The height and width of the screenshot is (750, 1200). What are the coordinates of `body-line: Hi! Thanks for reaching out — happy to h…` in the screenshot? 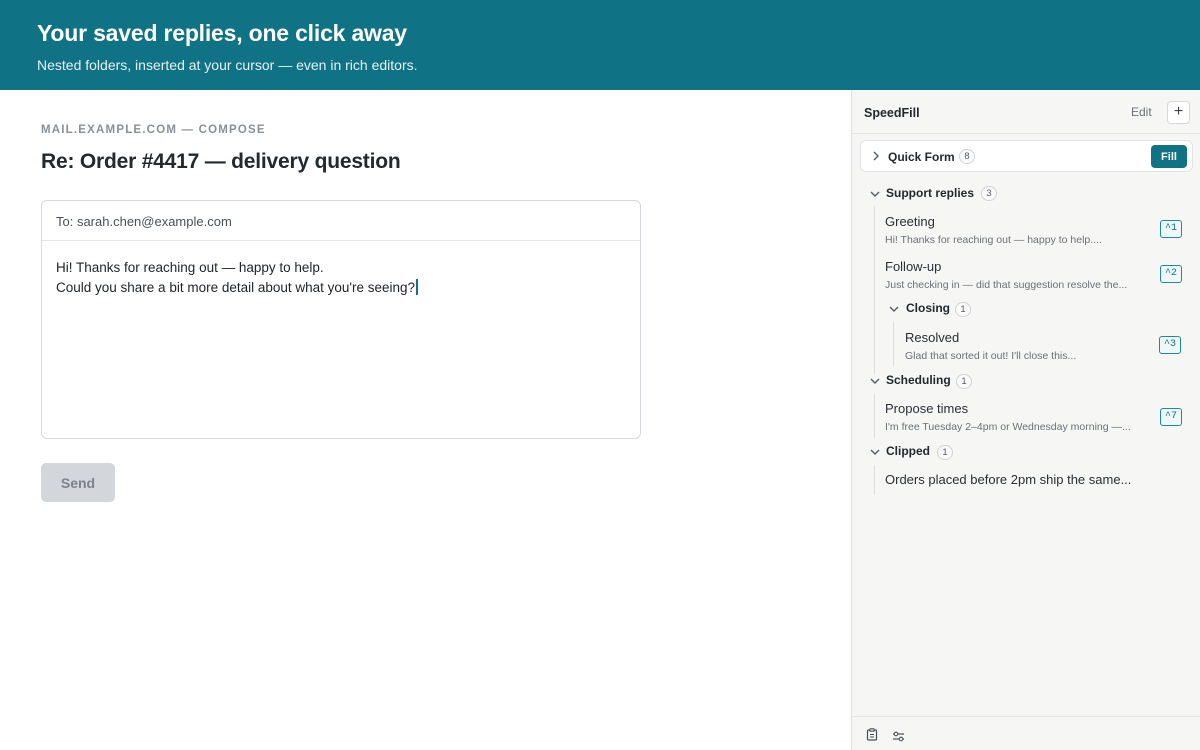 It's located at (190, 267).